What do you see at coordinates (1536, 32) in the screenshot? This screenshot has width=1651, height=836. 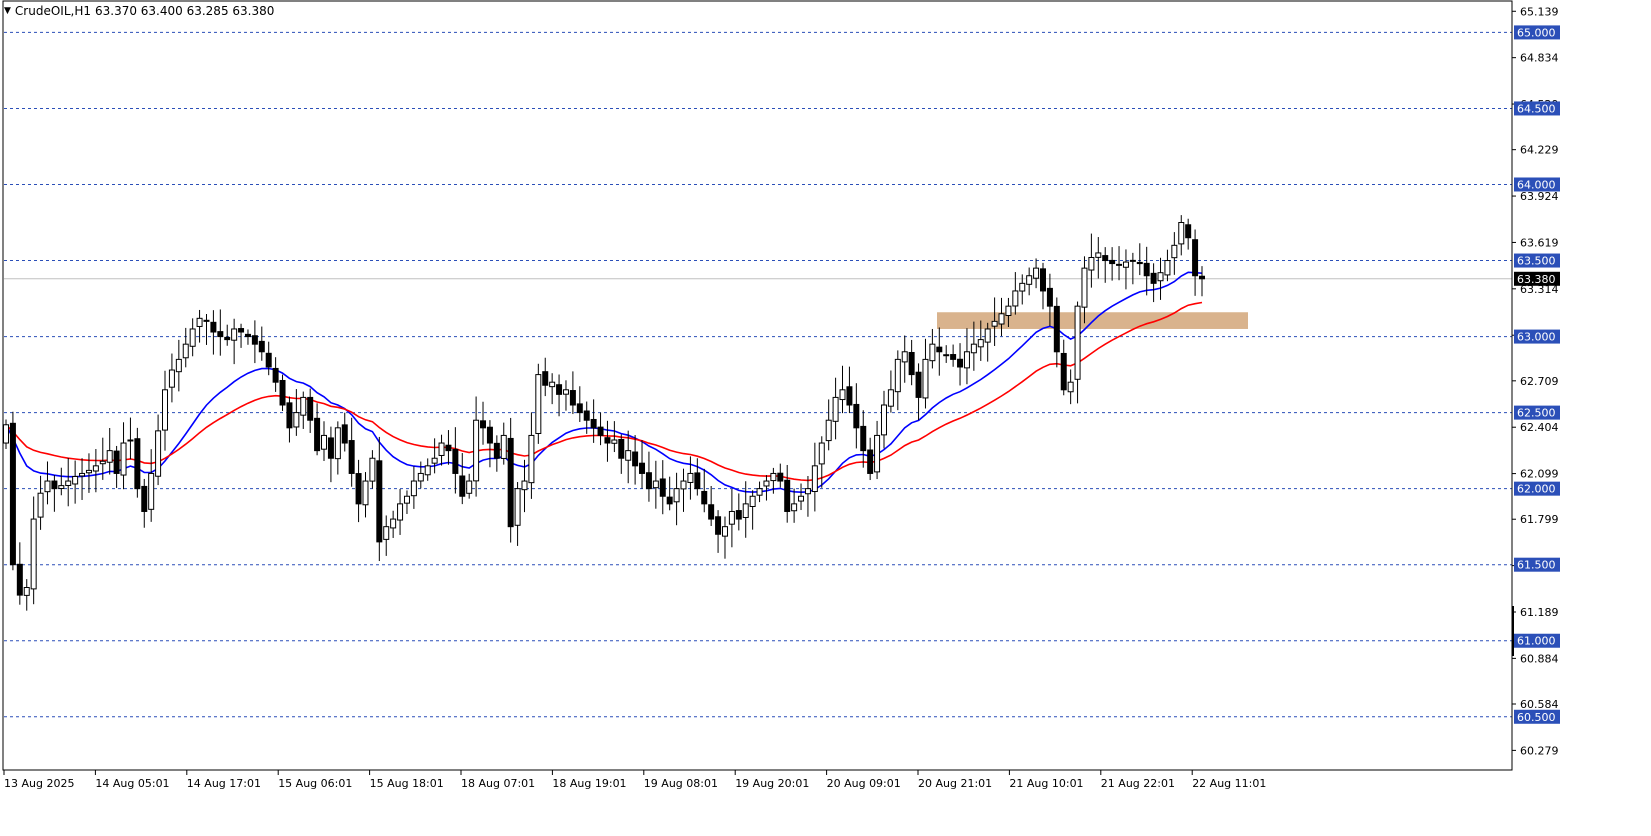 I see `level-label: 65.000` at bounding box center [1536, 32].